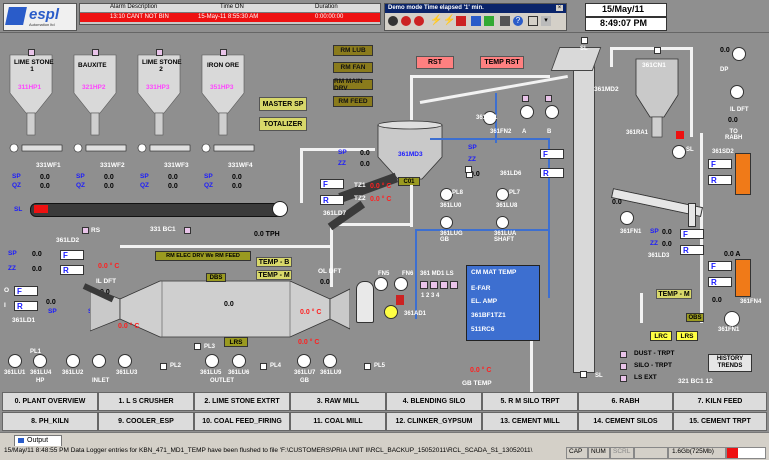 This screenshot has height=460, width=769. I want to click on blue-pipe, so click(416, 274).